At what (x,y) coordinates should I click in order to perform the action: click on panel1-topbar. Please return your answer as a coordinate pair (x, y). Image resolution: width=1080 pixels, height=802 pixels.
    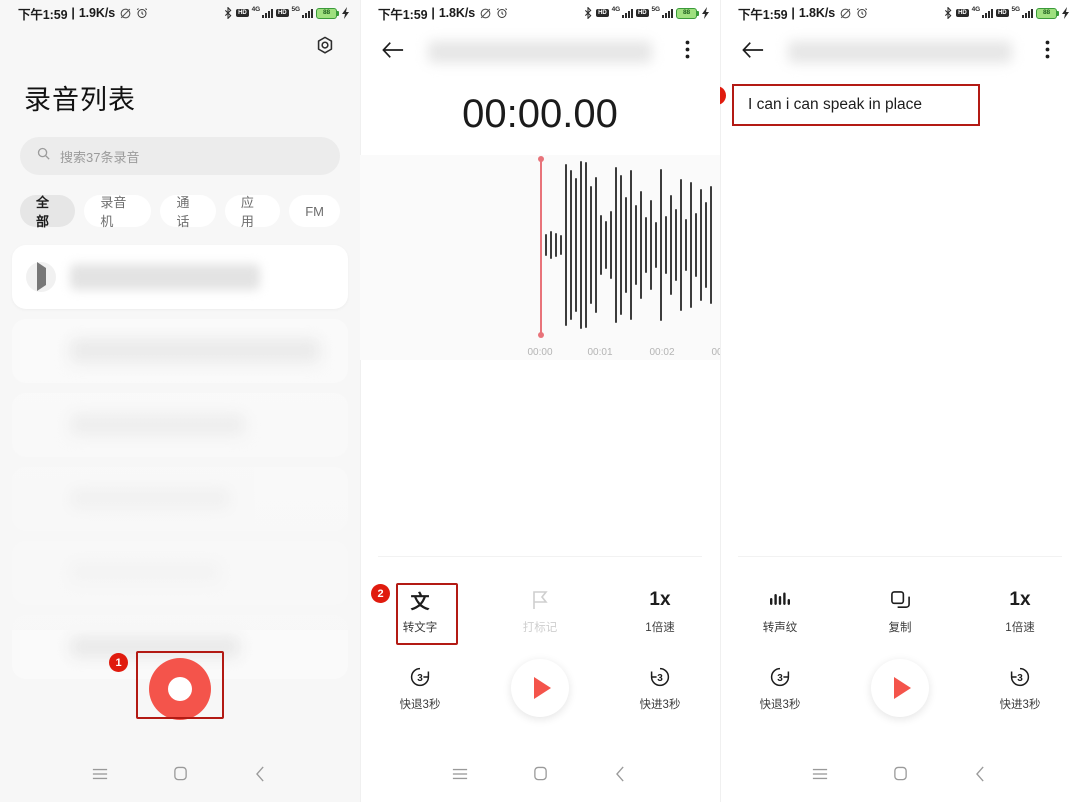
    Looking at the image, I should click on (180, 48).